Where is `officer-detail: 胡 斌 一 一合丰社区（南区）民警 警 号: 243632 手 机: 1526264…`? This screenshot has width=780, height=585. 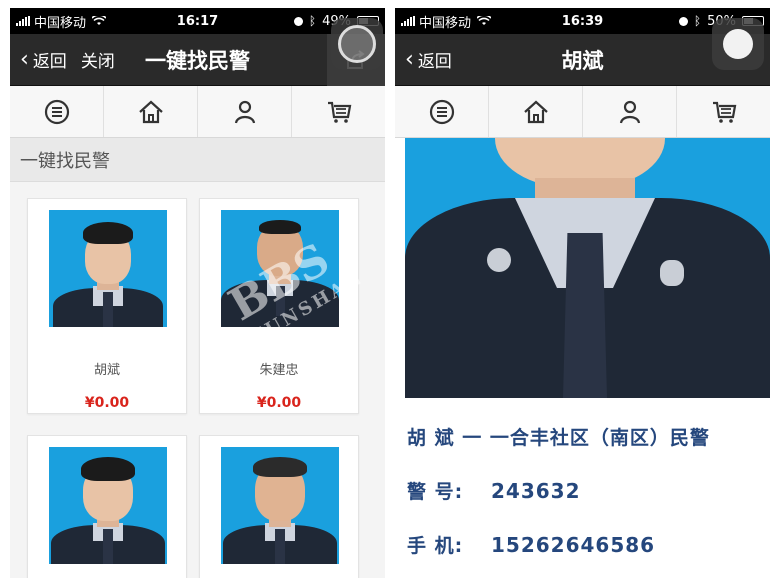
officer-detail: 胡 斌 一 一合丰社区（南区）民警 警 号: 243632 手 机: 1526264… is located at coordinates (582, 500).